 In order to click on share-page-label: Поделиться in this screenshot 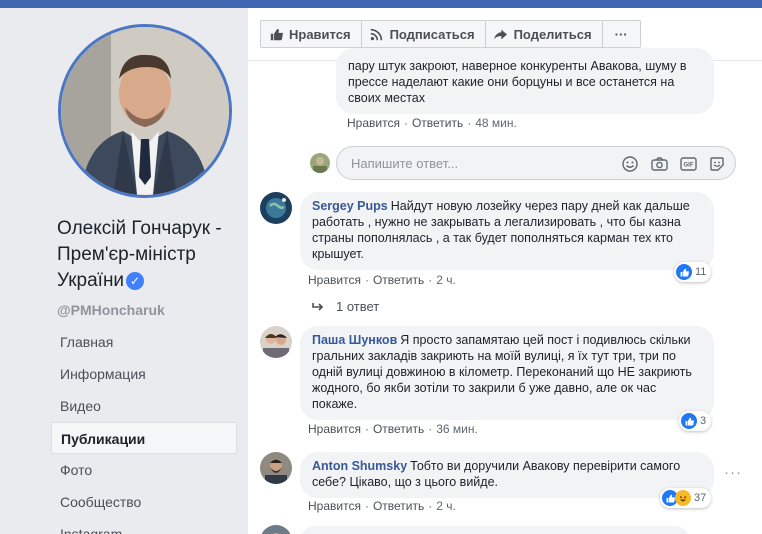, I will do `click(552, 34)`.